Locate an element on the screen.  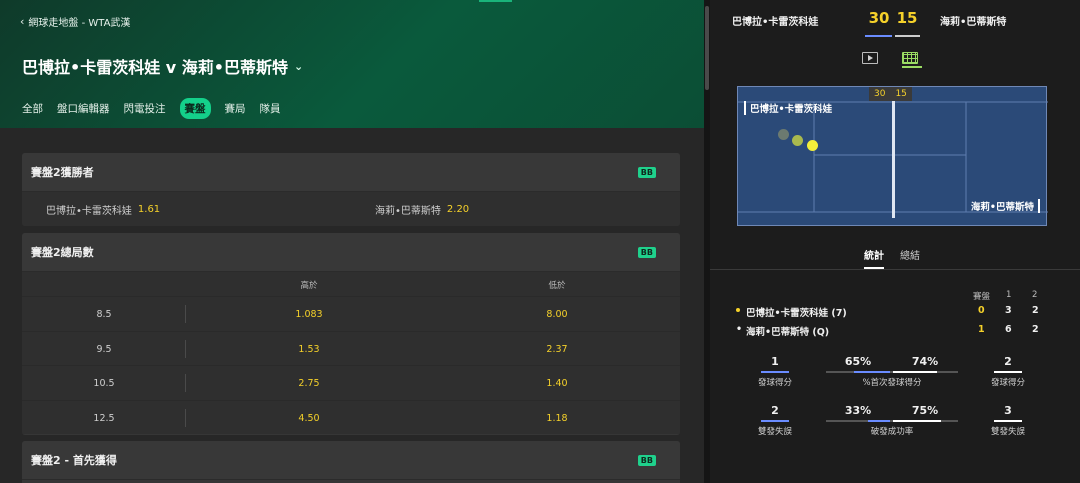
column-under: 低於 is located at coordinates (557, 286).